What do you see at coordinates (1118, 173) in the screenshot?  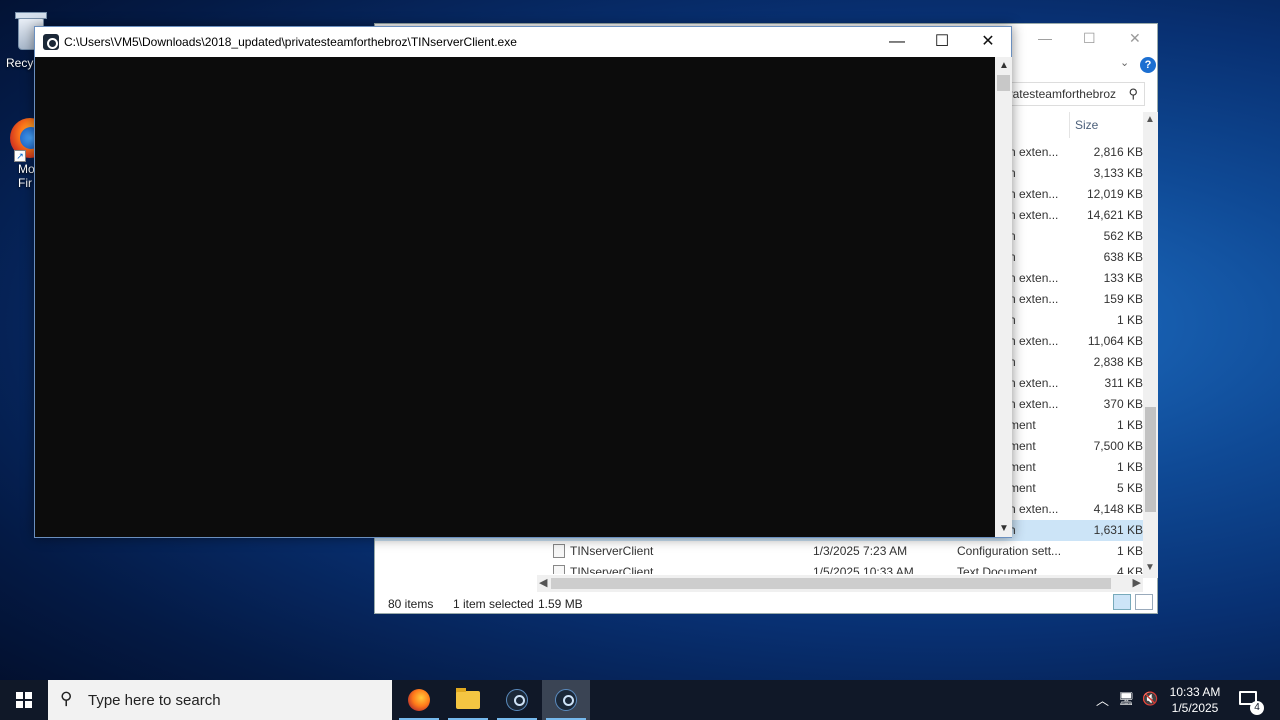 I see `size-cell: 3,133 KB` at bounding box center [1118, 173].